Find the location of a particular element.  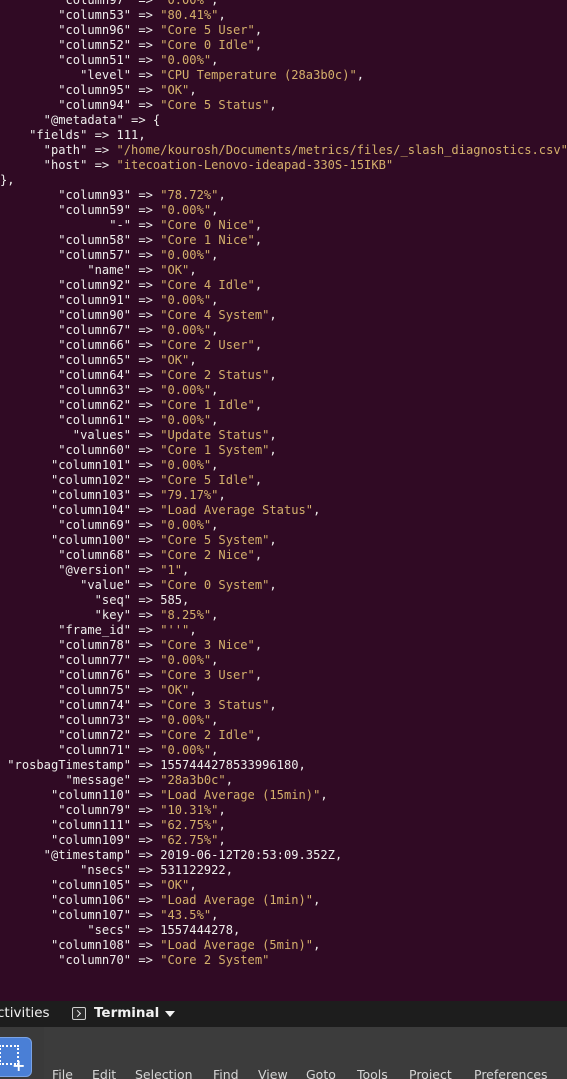

menu-item-selection: Selection is located at coordinates (164, 1073).